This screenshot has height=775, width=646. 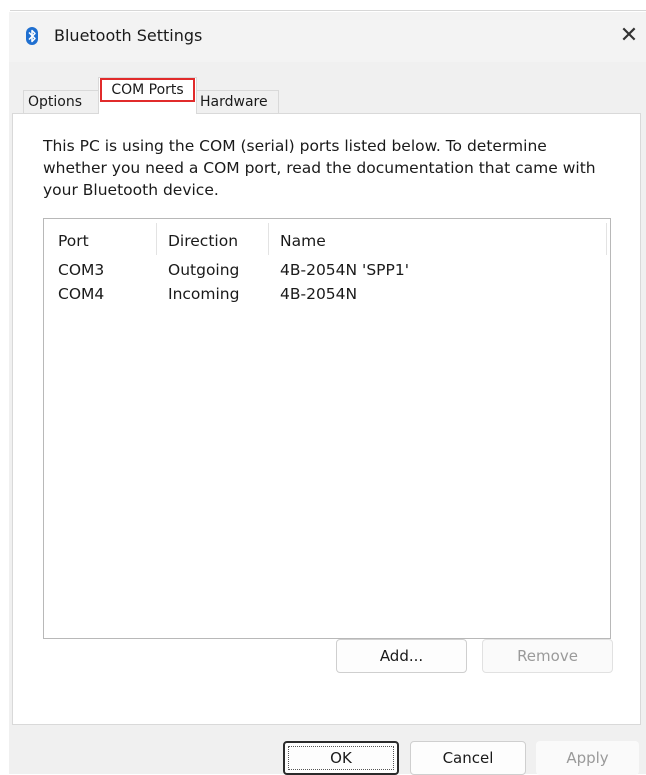 I want to click on remove-button: Remove, so click(x=547, y=656).